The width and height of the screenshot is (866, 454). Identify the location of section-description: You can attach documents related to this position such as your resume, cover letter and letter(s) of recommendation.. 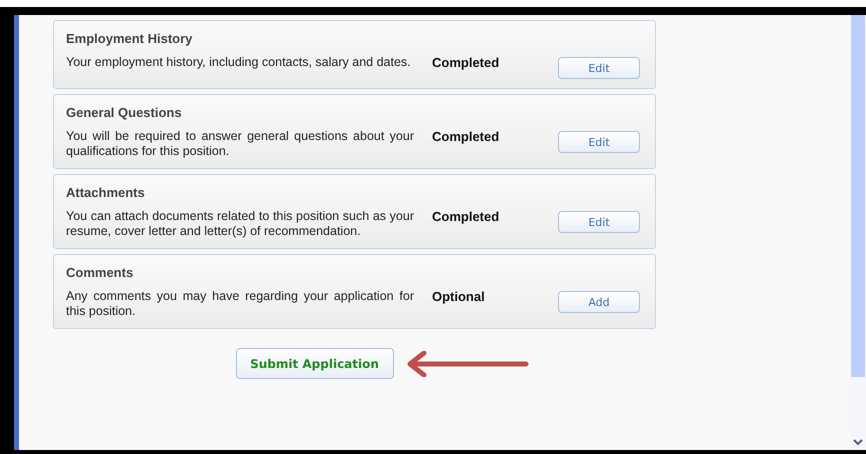
(240, 224).